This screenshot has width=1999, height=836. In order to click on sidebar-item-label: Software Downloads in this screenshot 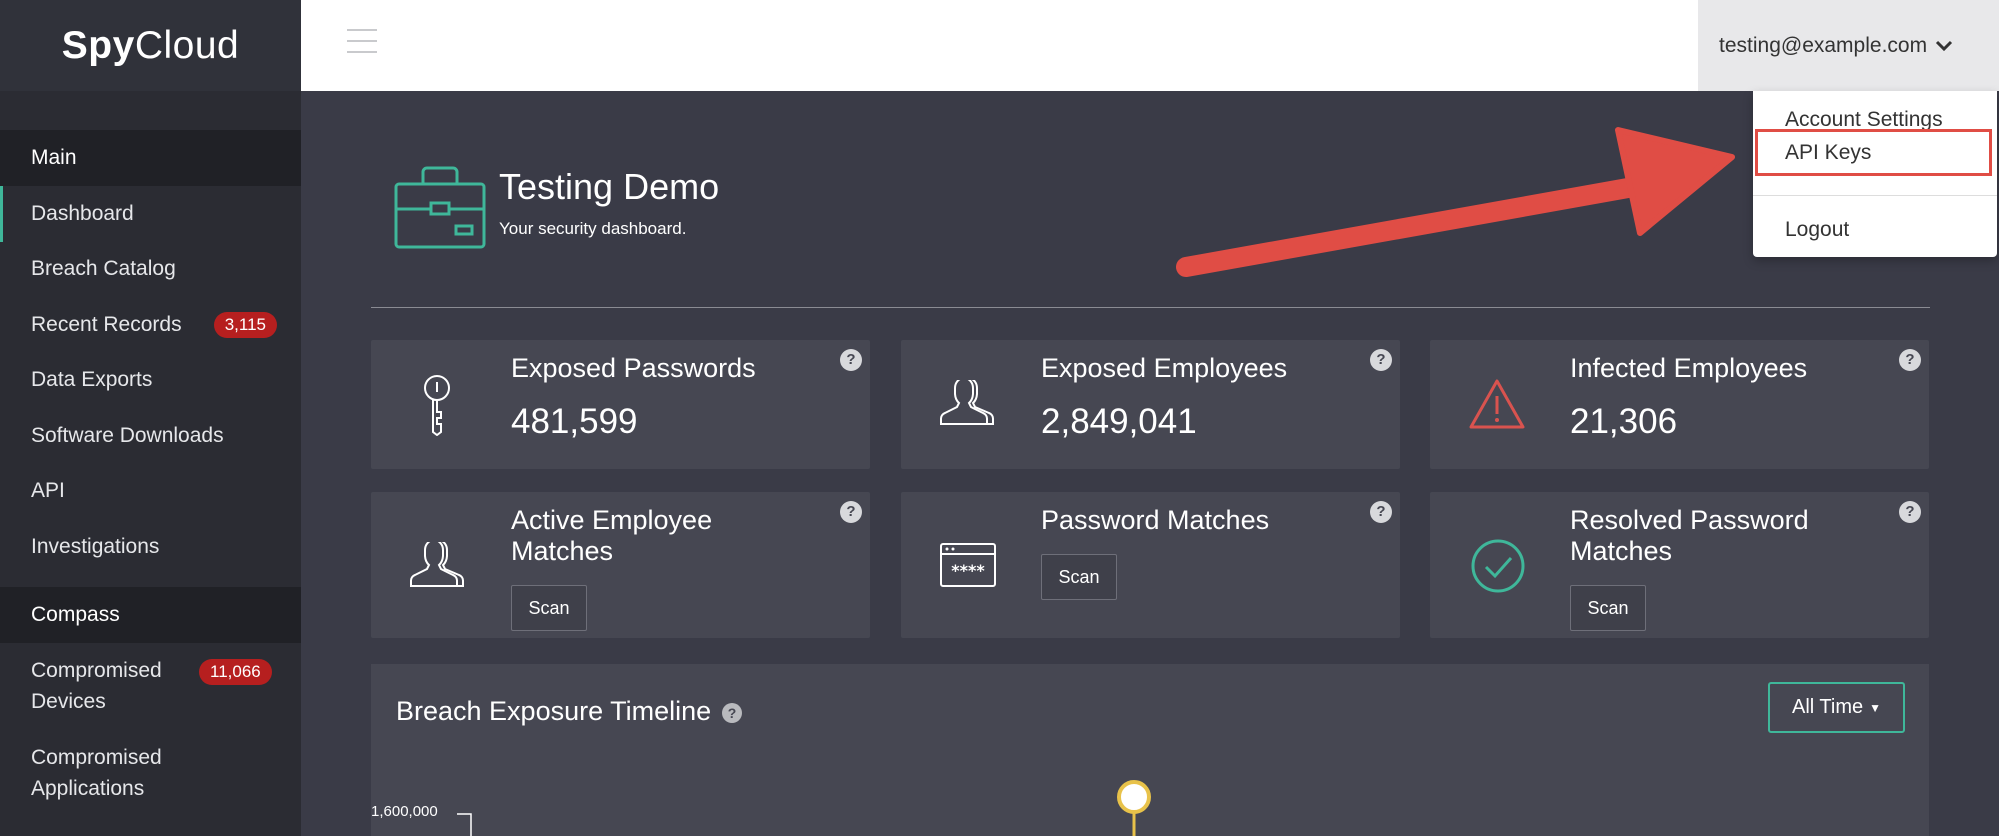, I will do `click(127, 435)`.